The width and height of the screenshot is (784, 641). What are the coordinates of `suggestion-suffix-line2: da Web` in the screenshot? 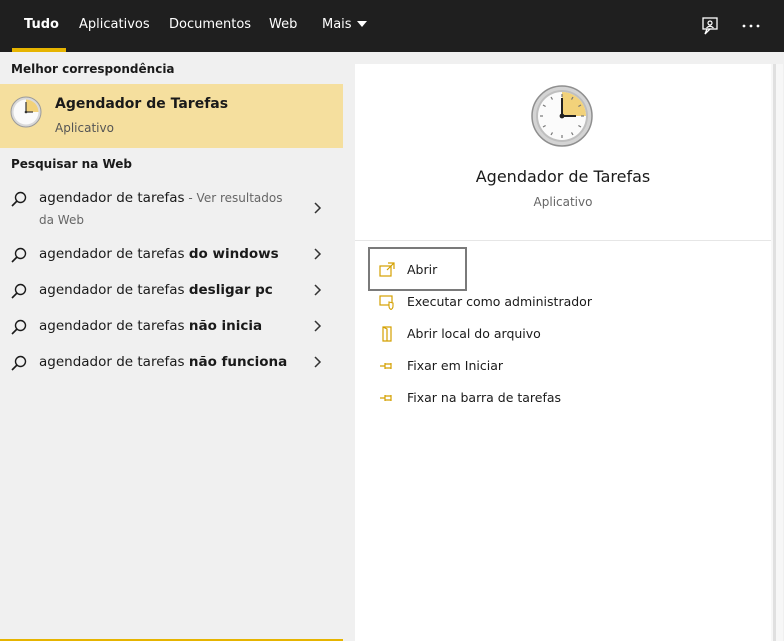 It's located at (61, 220).